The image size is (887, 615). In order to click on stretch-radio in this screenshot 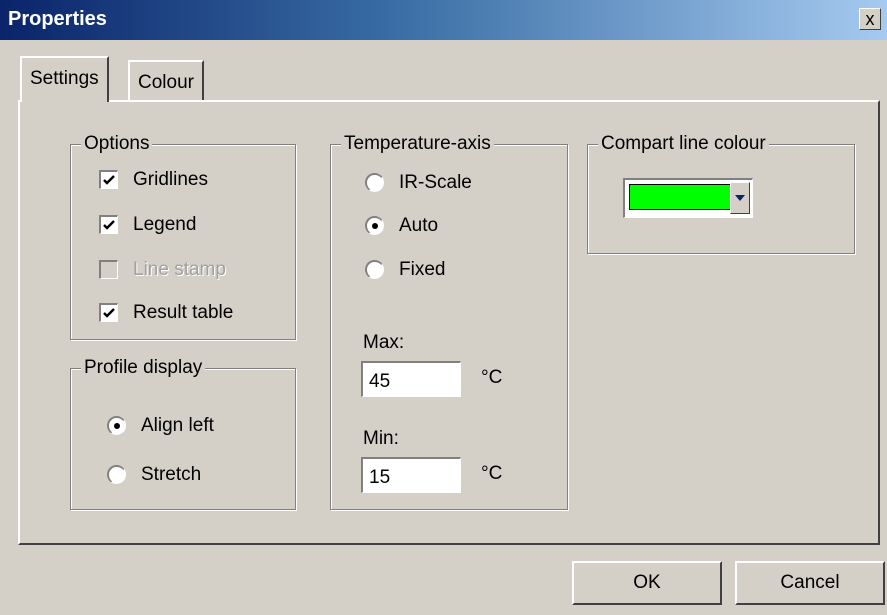, I will do `click(116, 474)`.